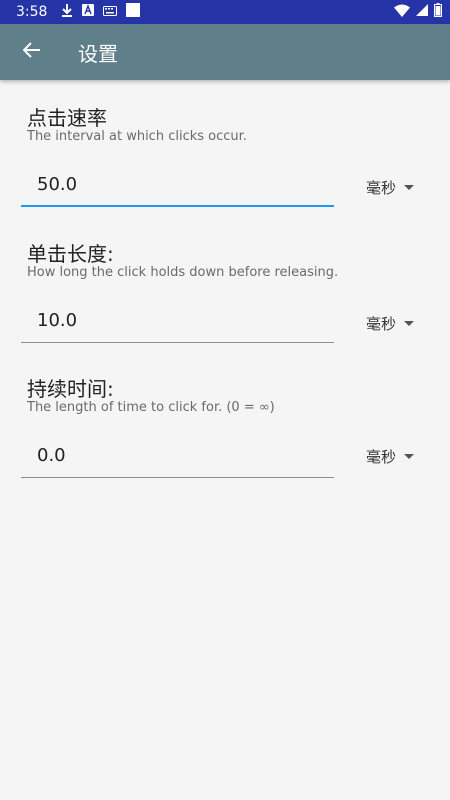  I want to click on app-bar: 设置, so click(225, 52).